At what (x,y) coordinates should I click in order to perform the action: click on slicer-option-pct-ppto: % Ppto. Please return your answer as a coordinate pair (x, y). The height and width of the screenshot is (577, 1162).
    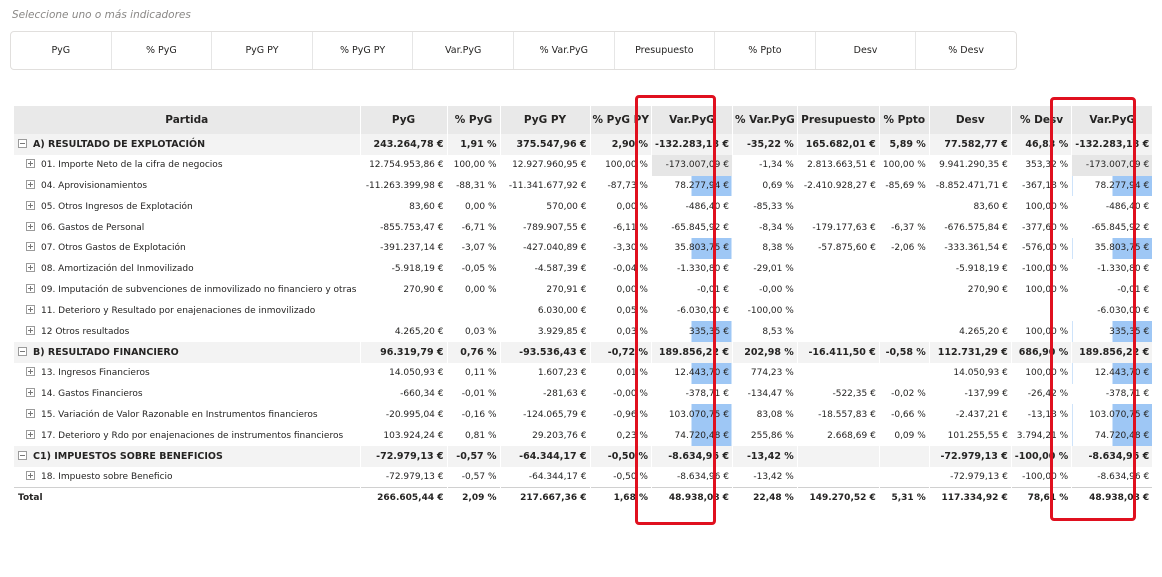
    Looking at the image, I should click on (765, 50).